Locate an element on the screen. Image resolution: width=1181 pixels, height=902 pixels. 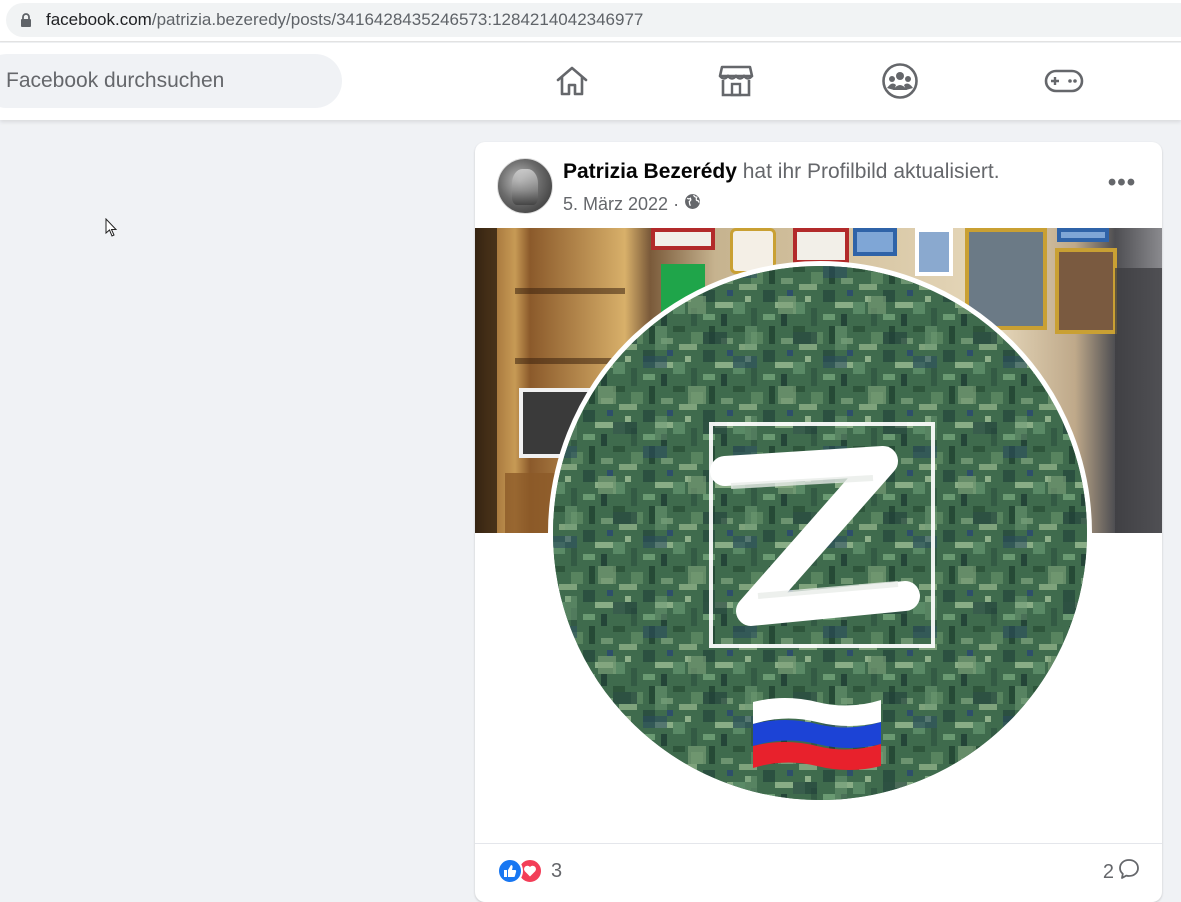
mouse-cursor-icon is located at coordinates (111, 227).